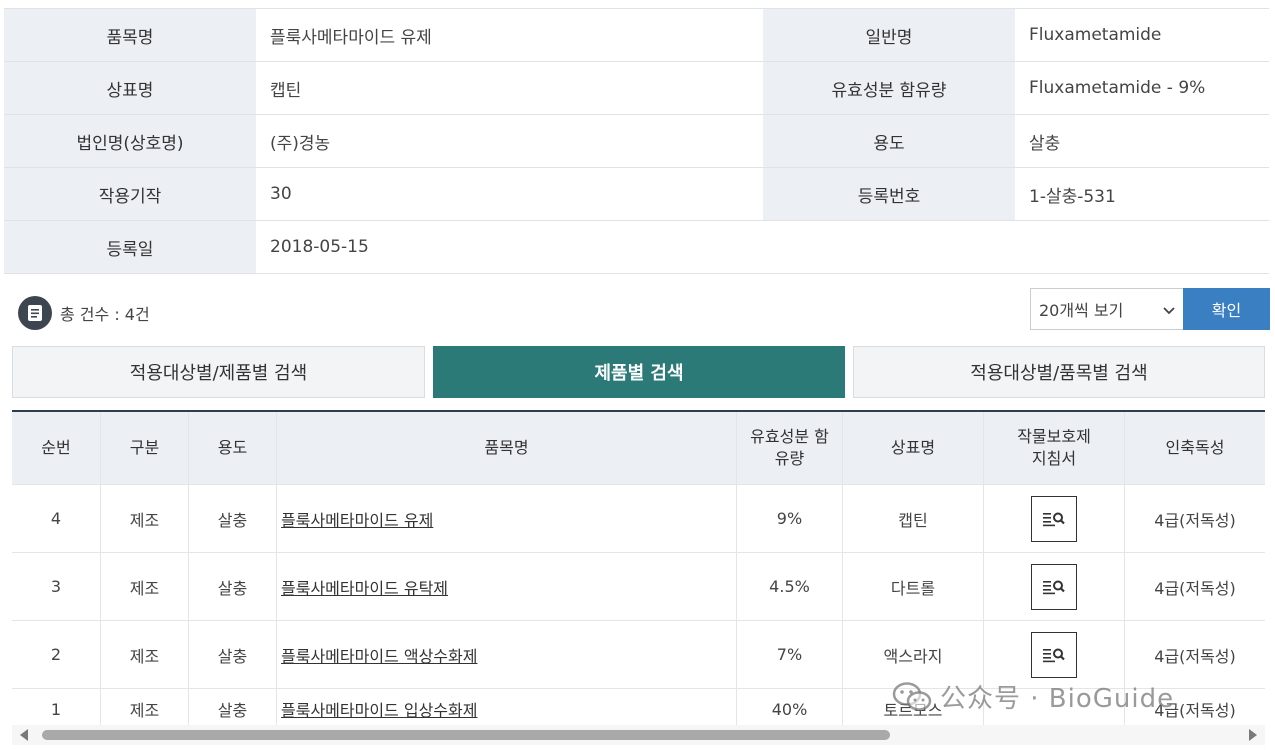  What do you see at coordinates (1253, 735) in the screenshot?
I see `scroll-right-arrow-icon` at bounding box center [1253, 735].